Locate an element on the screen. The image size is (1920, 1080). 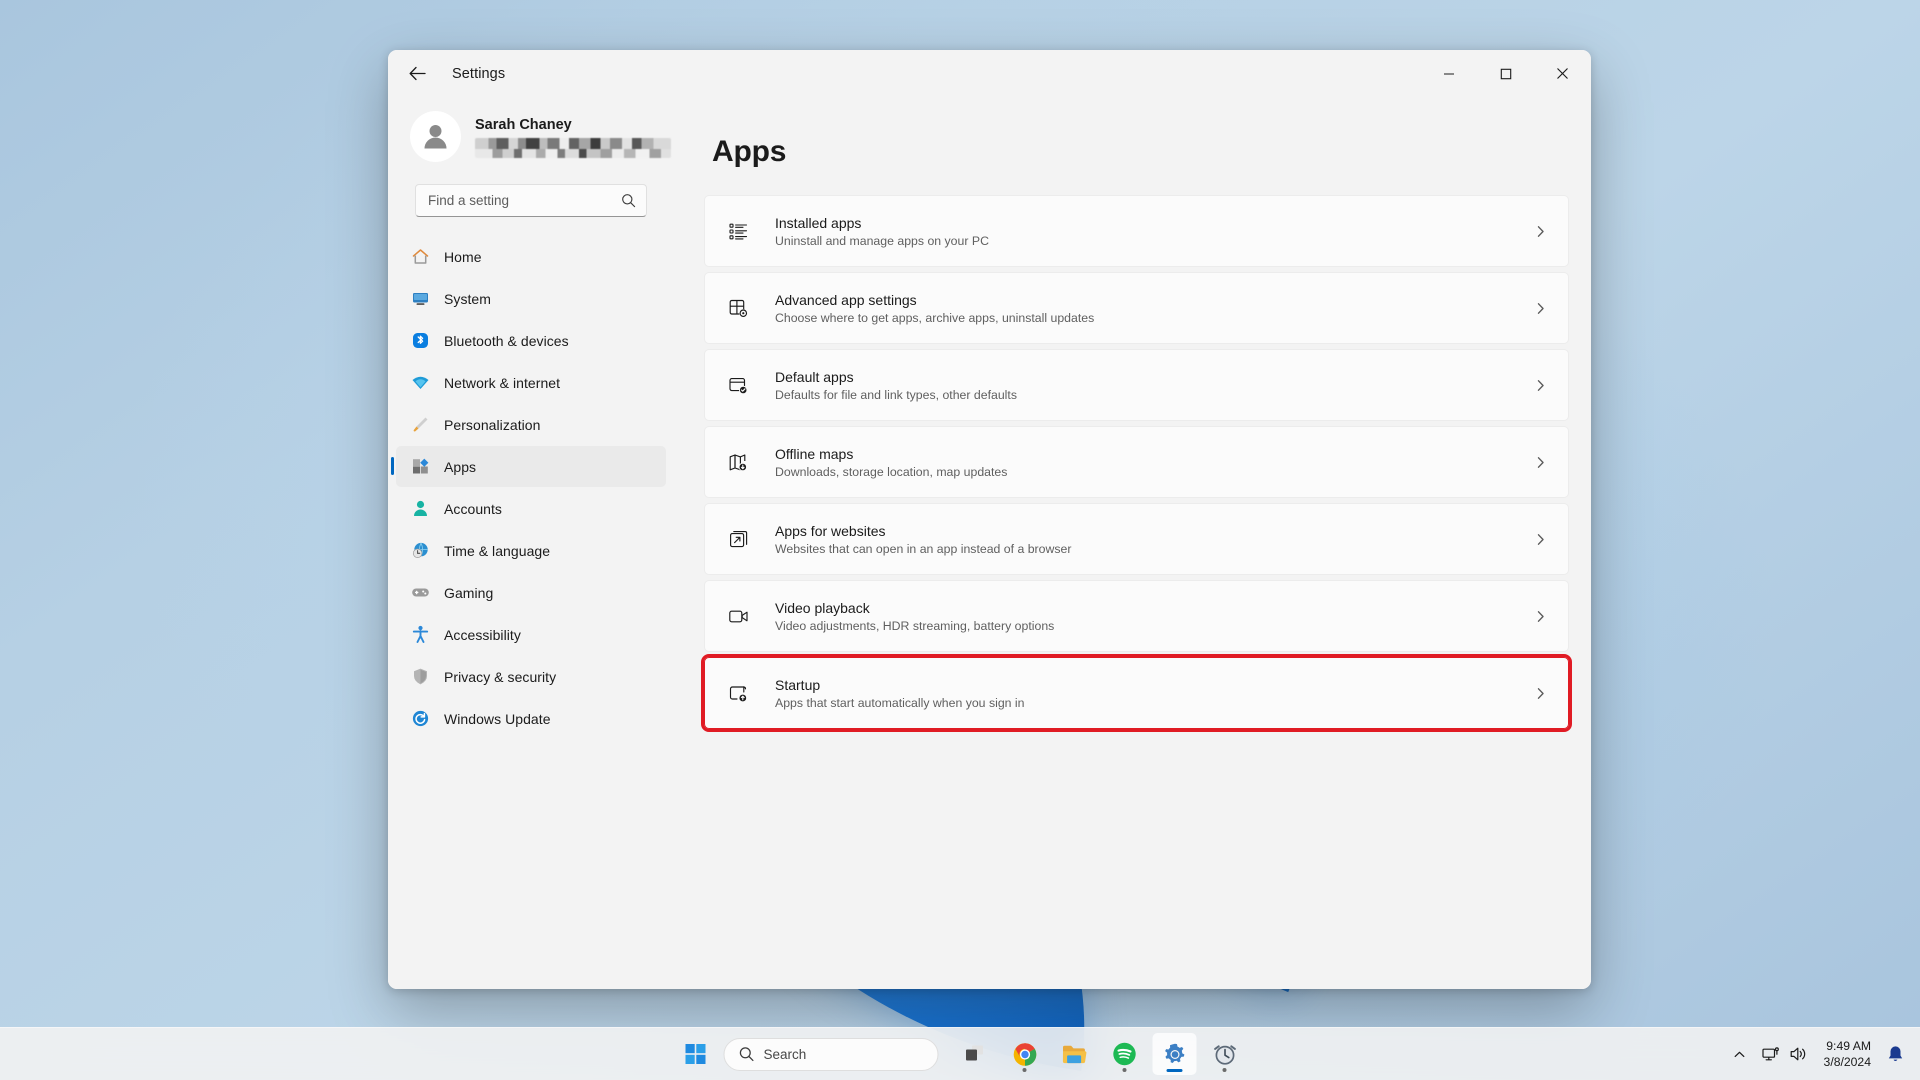
sidebar-item-label: Time & language is located at coordinates (497, 550).